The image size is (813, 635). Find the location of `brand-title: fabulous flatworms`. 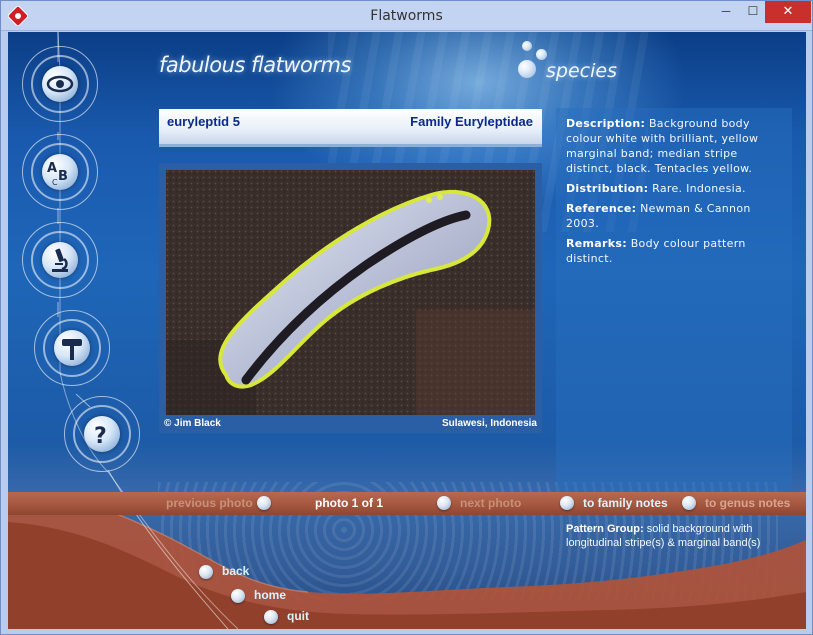

brand-title: fabulous flatworms is located at coordinates (255, 65).